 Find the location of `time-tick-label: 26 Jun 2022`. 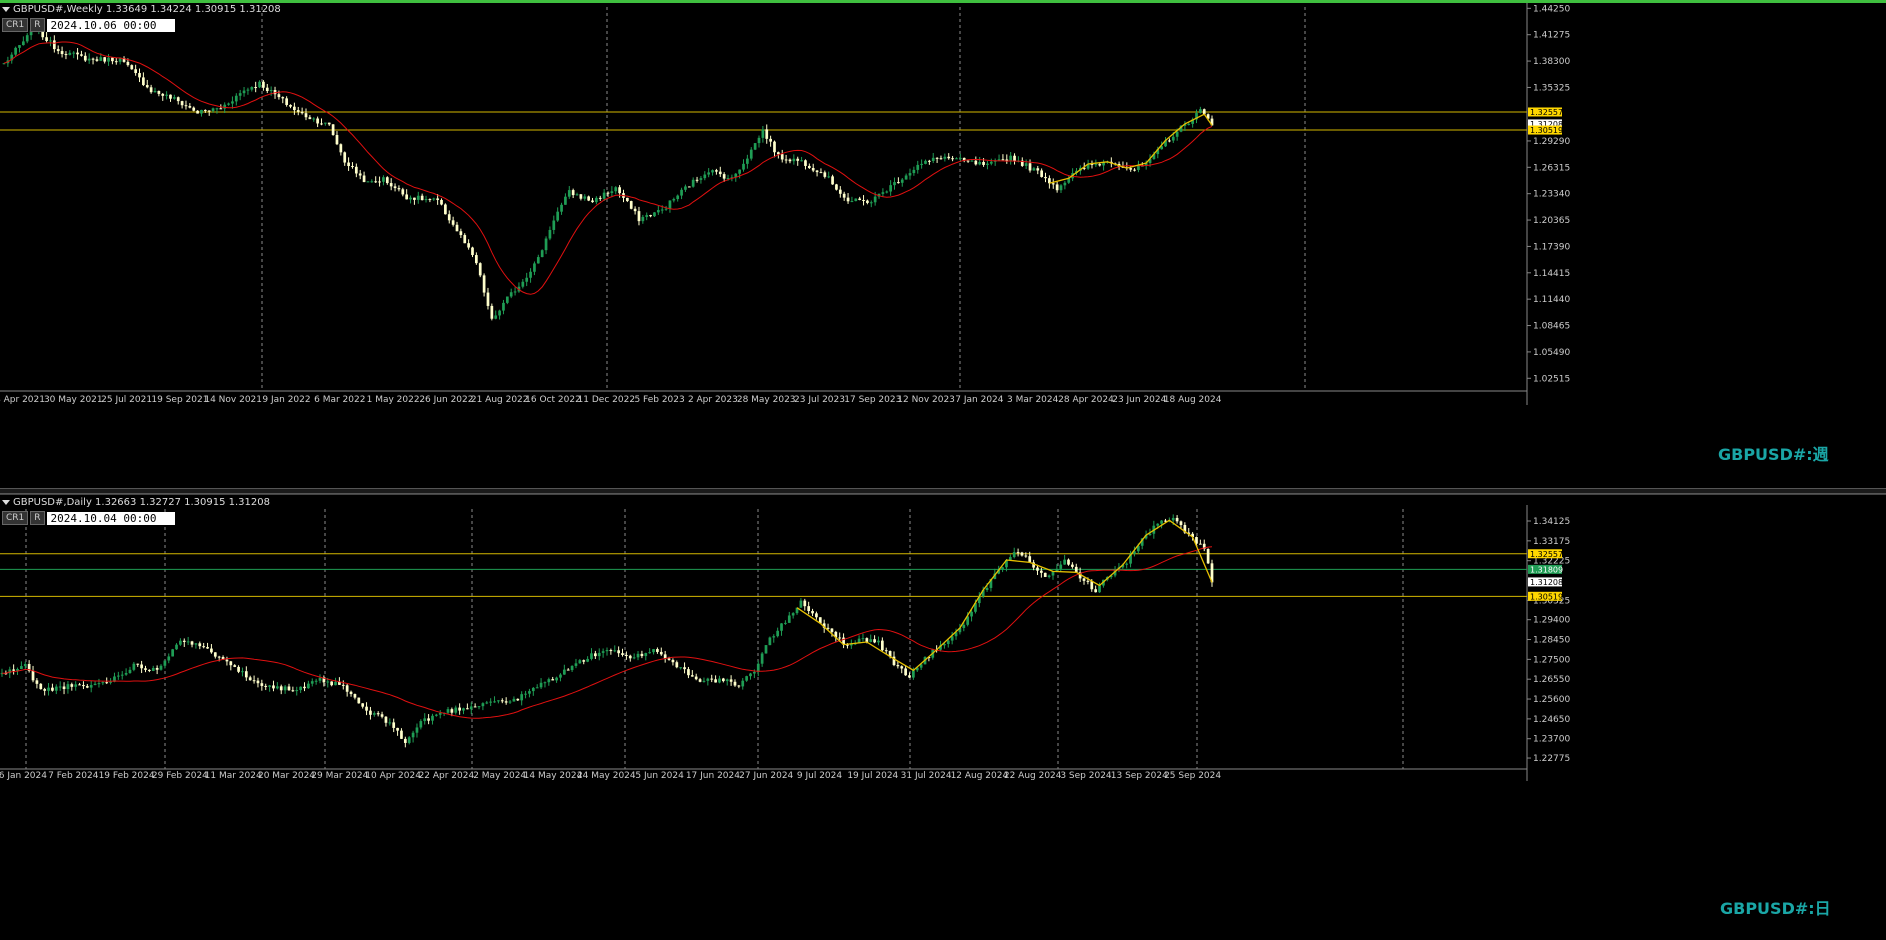

time-tick-label: 26 Jun 2022 is located at coordinates (446, 400).